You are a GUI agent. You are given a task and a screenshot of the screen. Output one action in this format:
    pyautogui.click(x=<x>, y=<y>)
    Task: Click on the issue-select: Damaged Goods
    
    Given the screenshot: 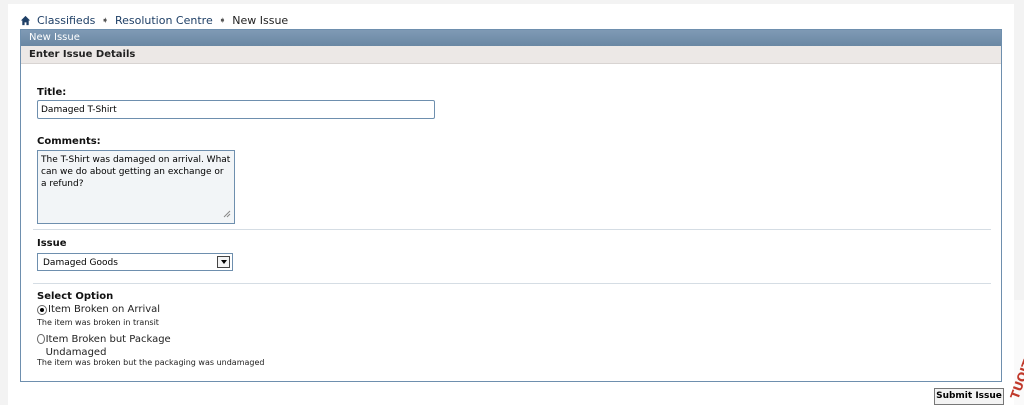 What is the action you would take?
    pyautogui.click(x=135, y=262)
    